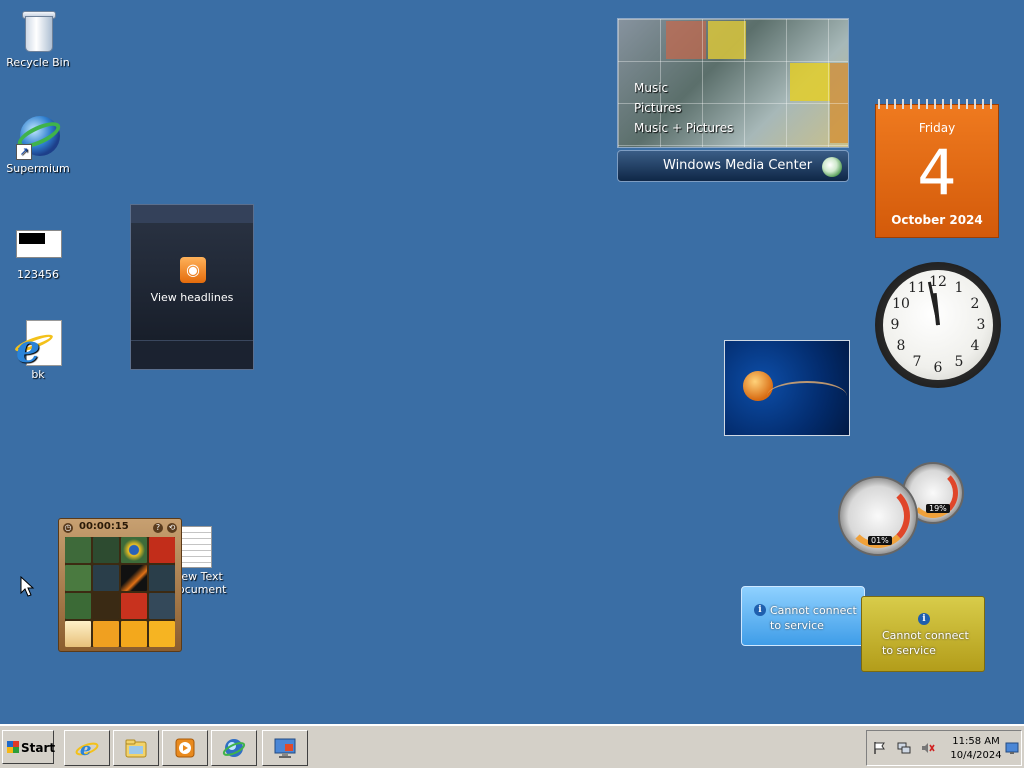 The width and height of the screenshot is (1024, 768). What do you see at coordinates (120, 592) in the screenshot?
I see `puzzle-board` at bounding box center [120, 592].